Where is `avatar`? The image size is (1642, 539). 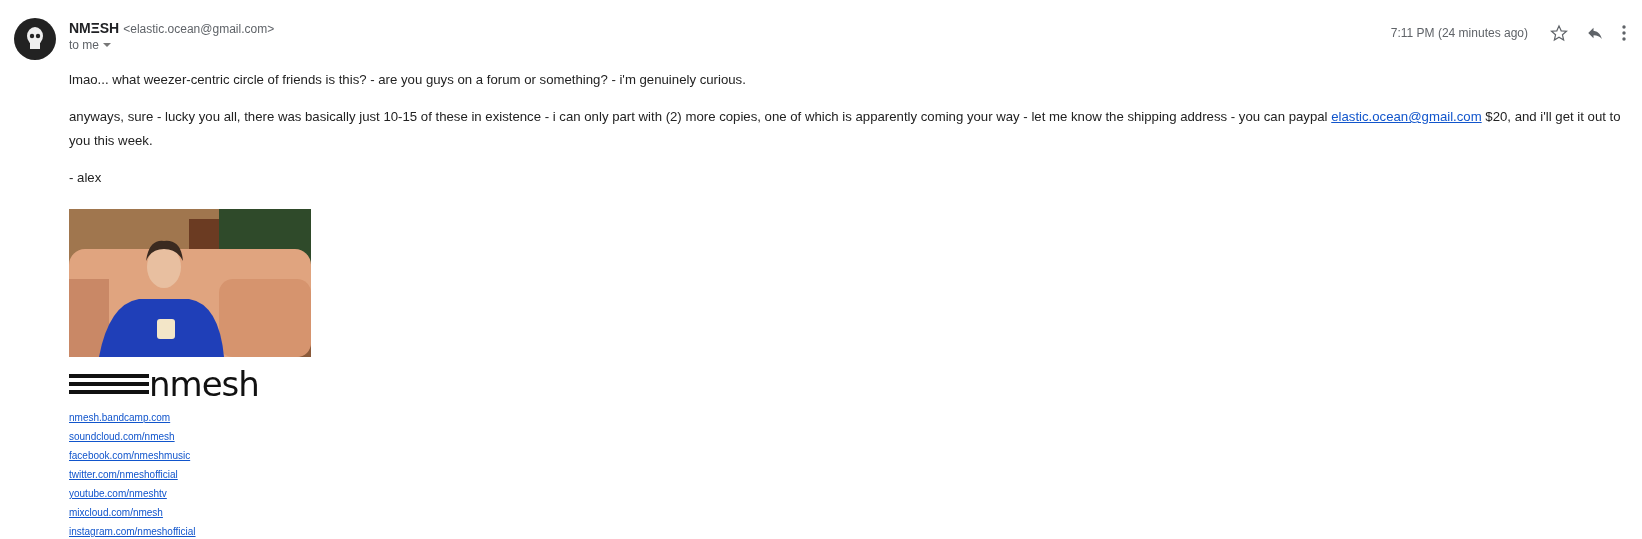 avatar is located at coordinates (35, 39).